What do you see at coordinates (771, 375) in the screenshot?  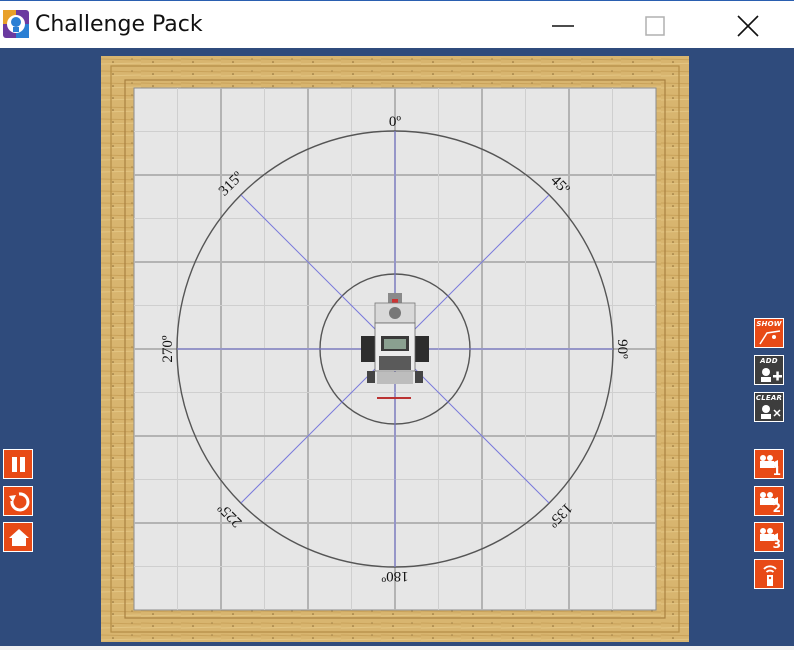 I see `add-robot-icon` at bounding box center [771, 375].